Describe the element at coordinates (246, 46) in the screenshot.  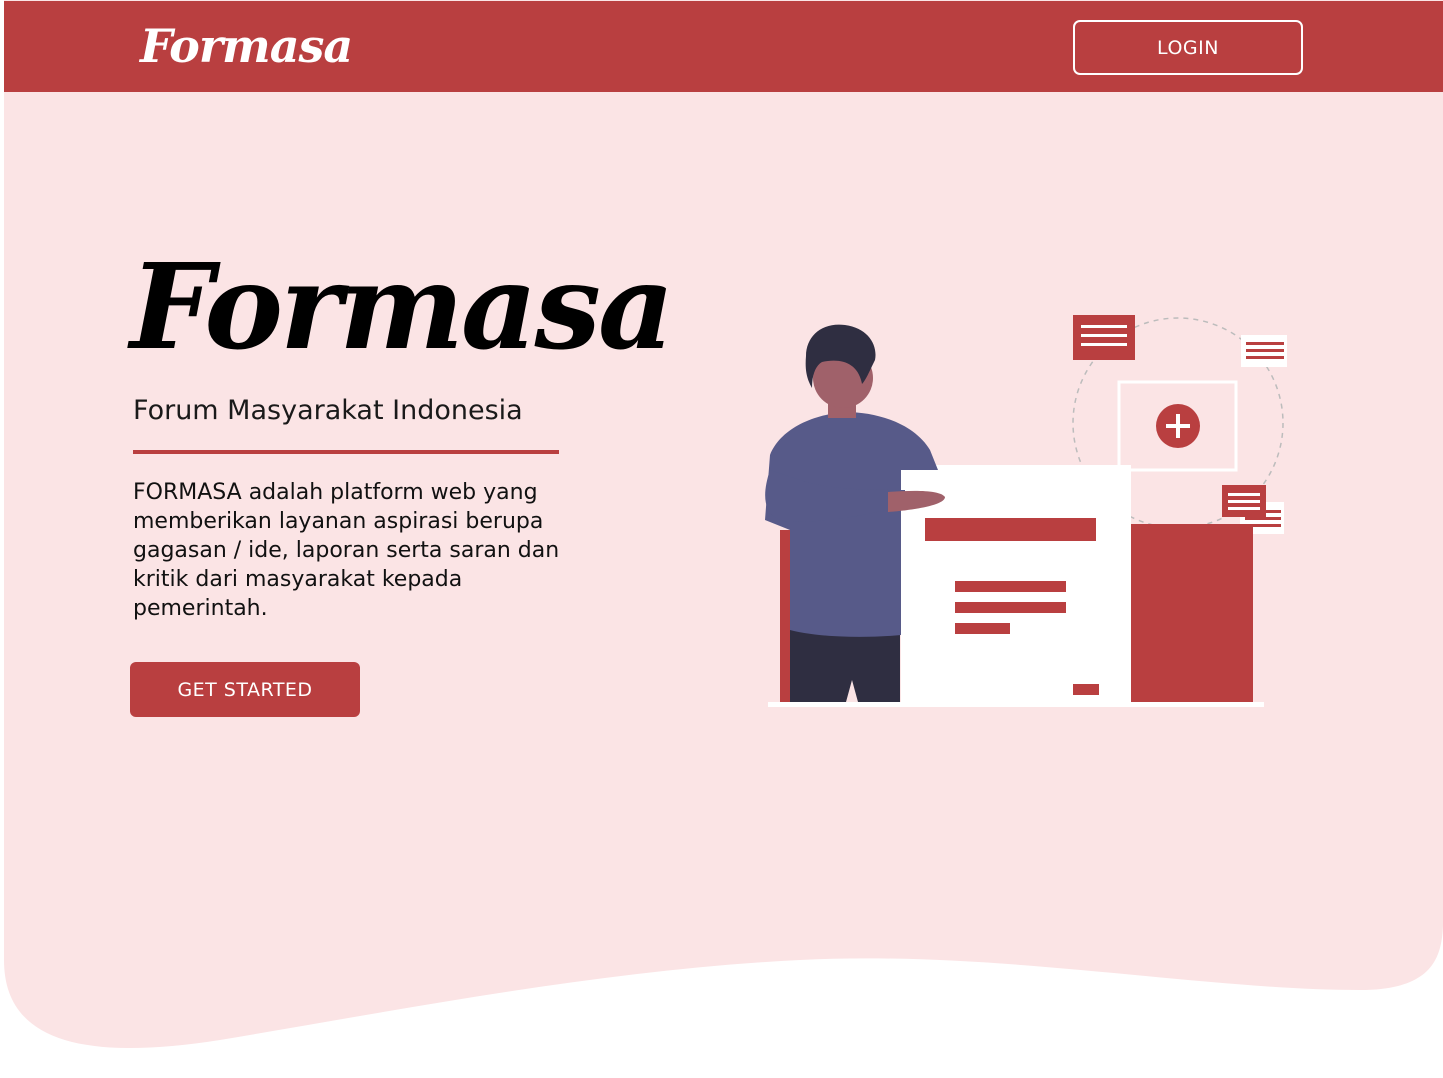
I see `nav-logo: Formasa` at that location.